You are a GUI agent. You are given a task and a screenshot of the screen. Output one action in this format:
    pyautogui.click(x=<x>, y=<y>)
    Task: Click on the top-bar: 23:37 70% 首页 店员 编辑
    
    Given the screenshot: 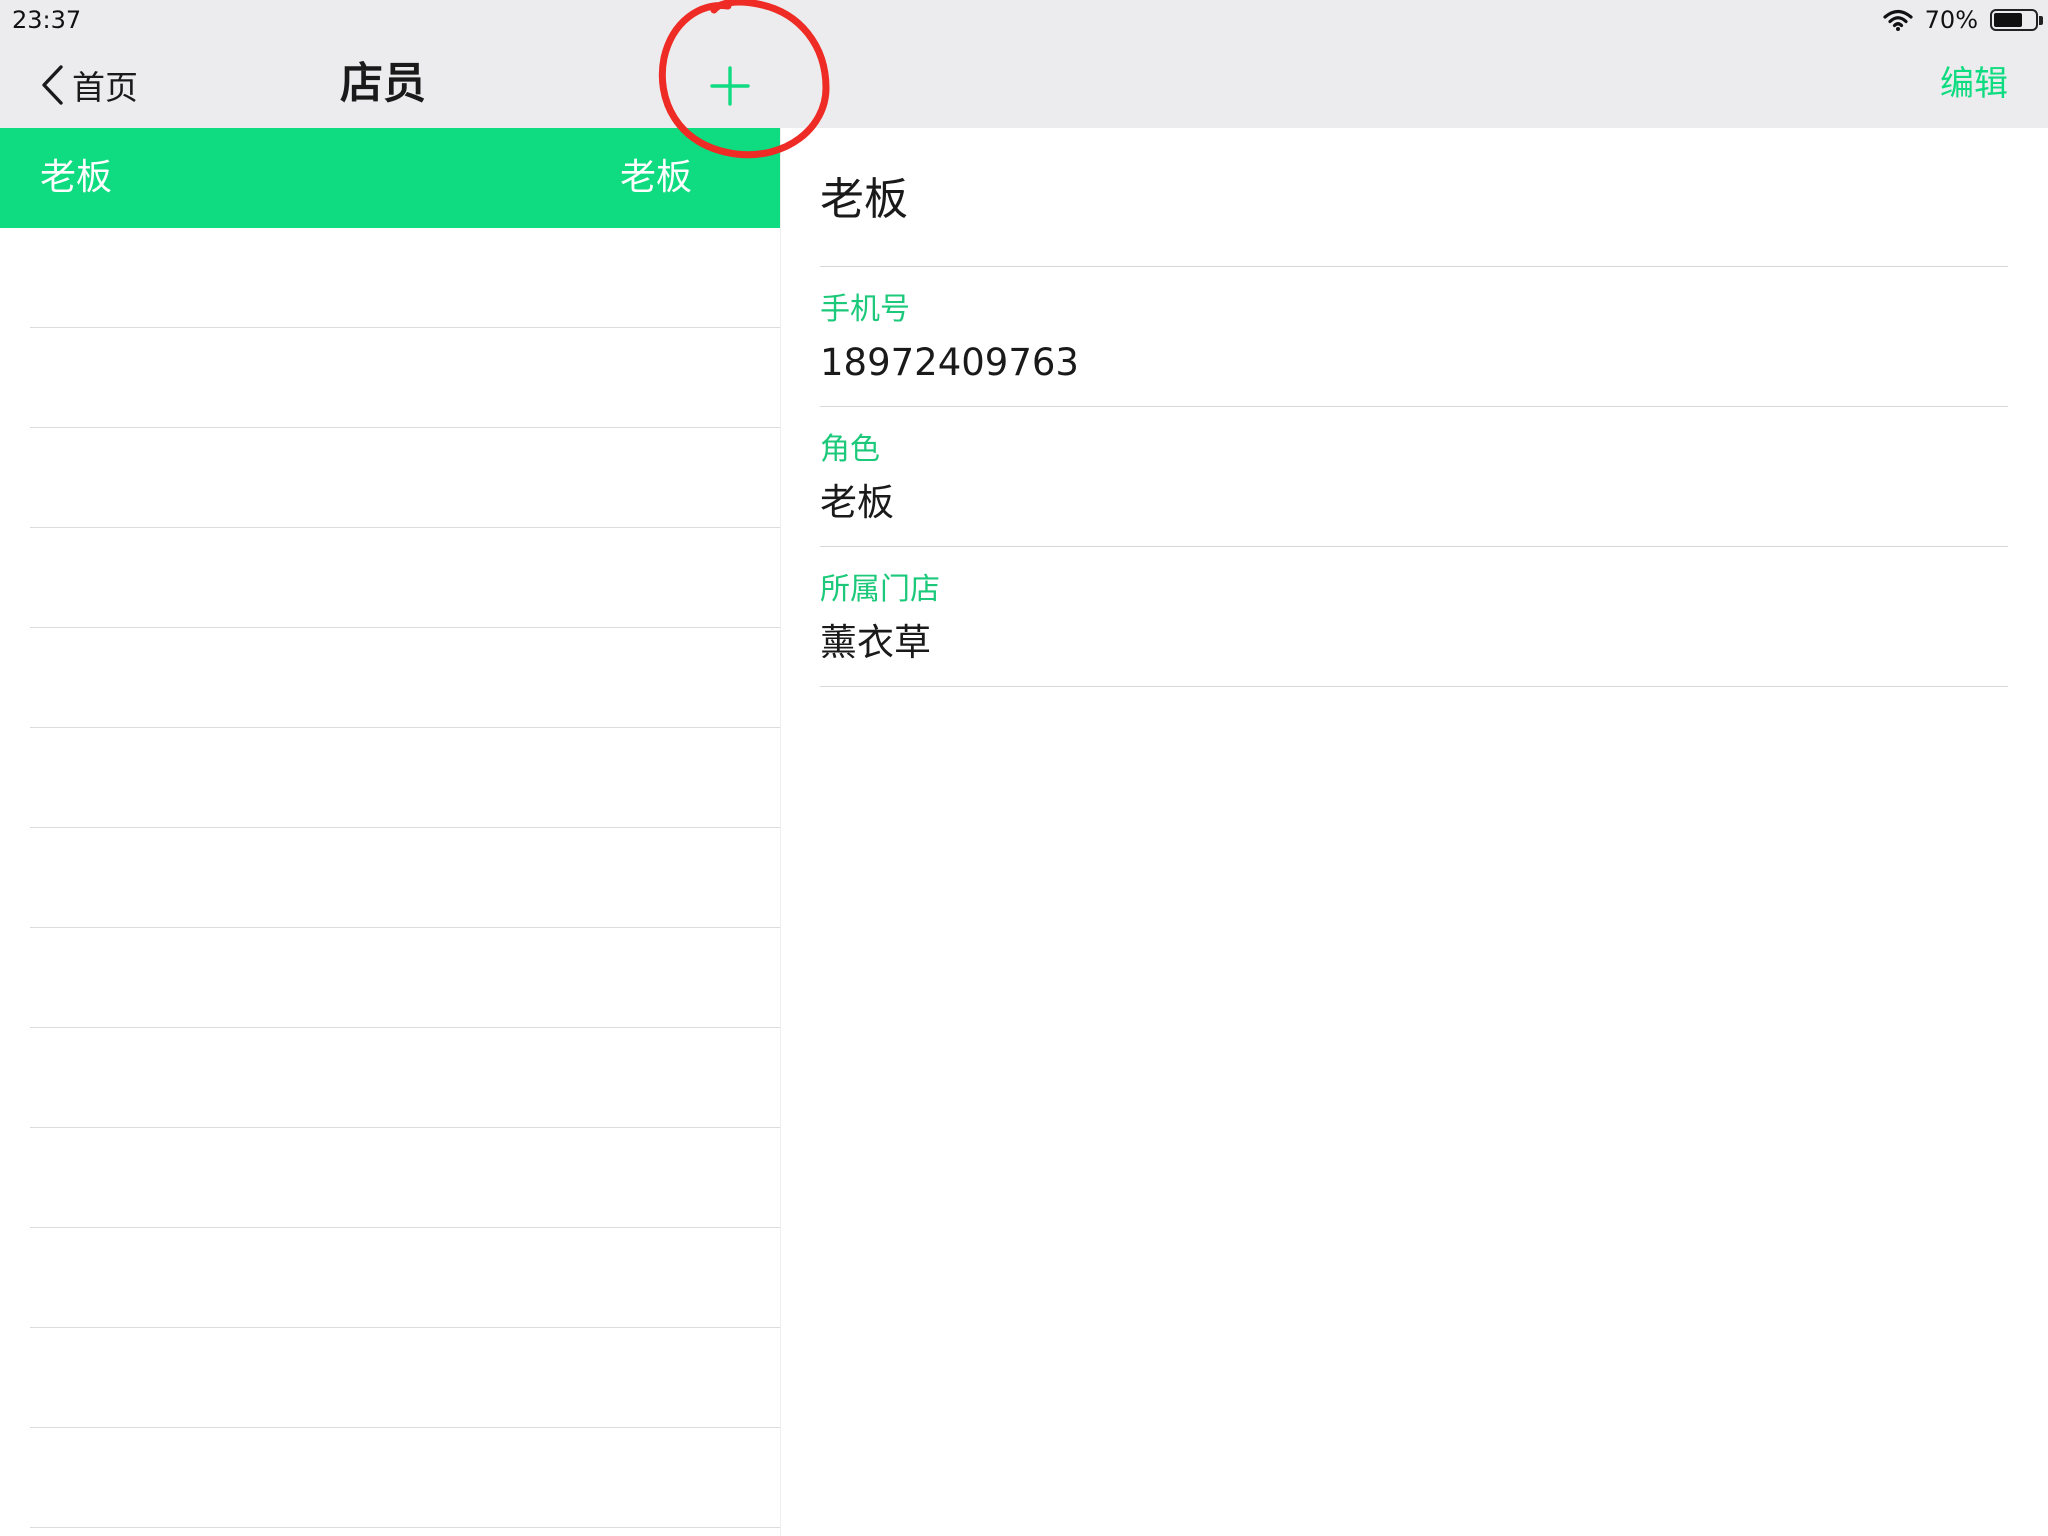 What is the action you would take?
    pyautogui.click(x=1024, y=64)
    